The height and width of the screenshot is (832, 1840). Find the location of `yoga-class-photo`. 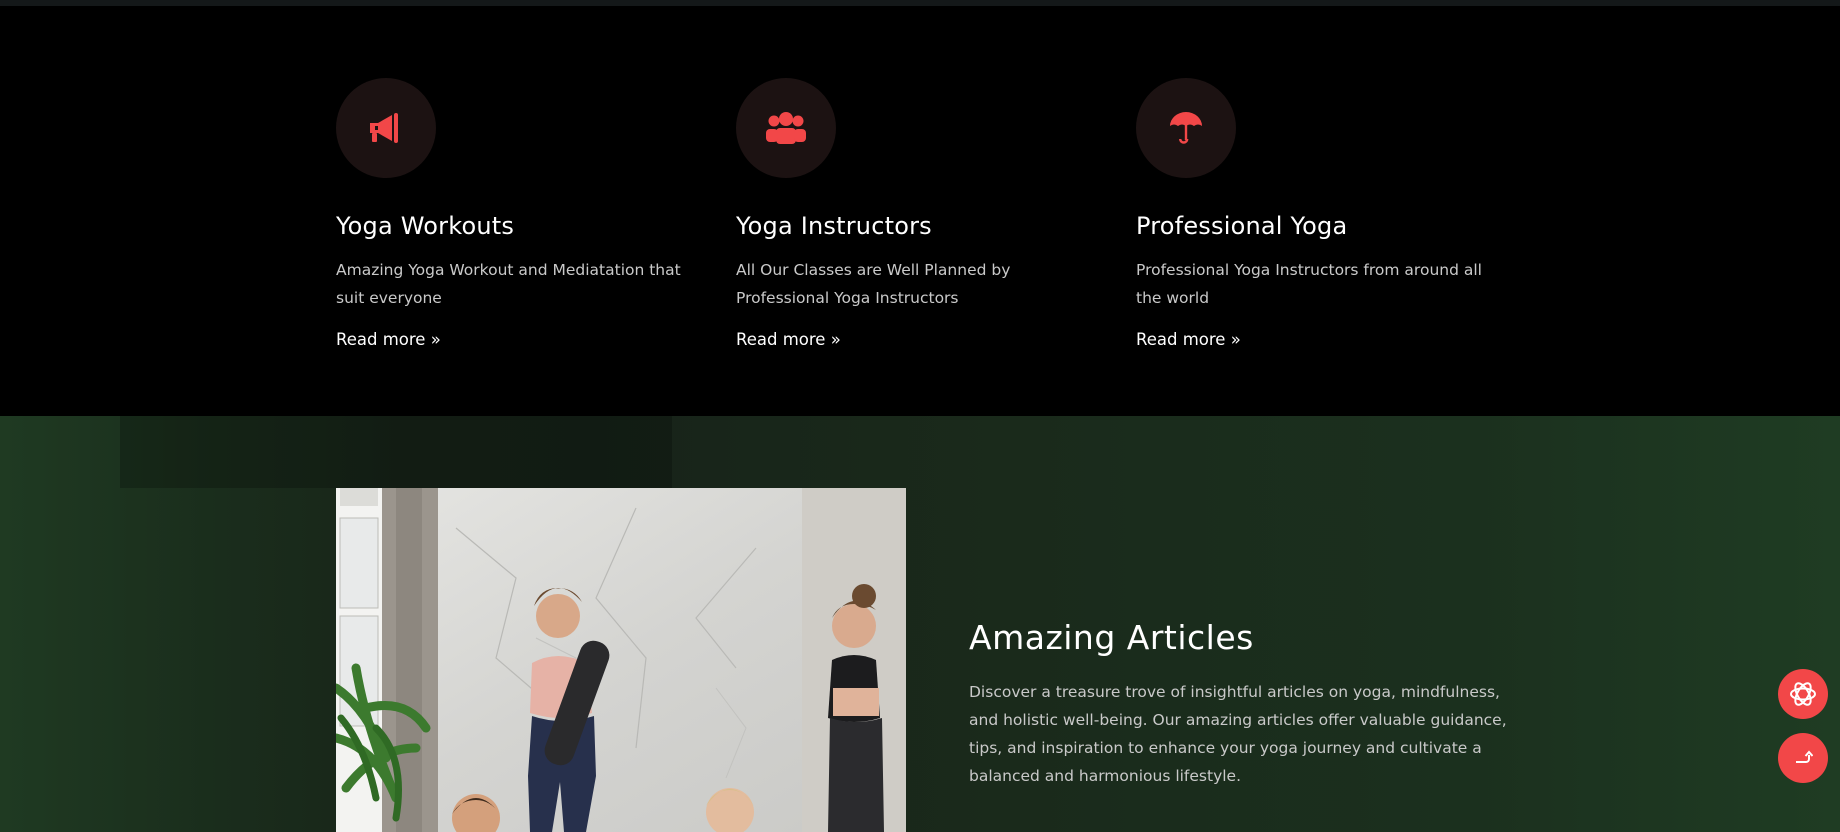

yoga-class-photo is located at coordinates (621, 660).